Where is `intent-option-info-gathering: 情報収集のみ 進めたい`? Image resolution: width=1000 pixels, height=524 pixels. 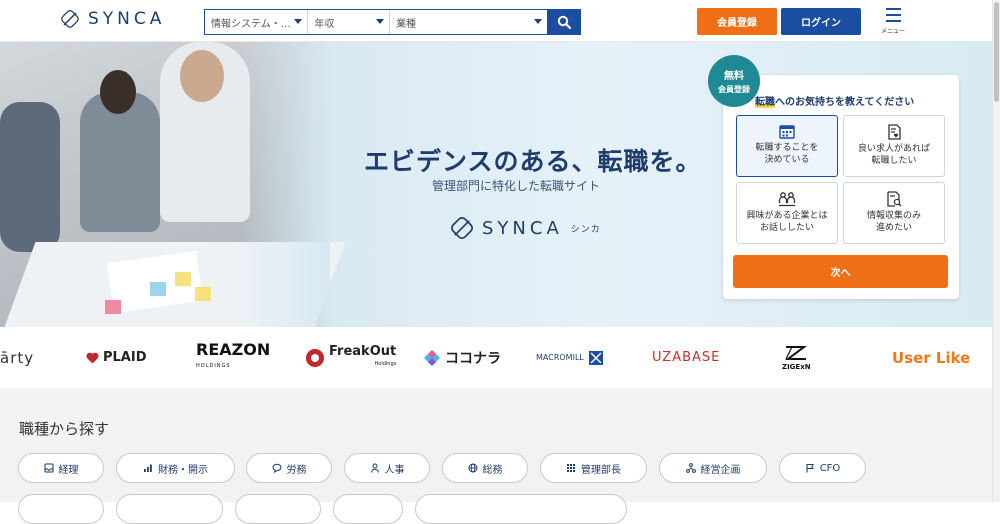 intent-option-info-gathering: 情報収集のみ 進めたい is located at coordinates (894, 213).